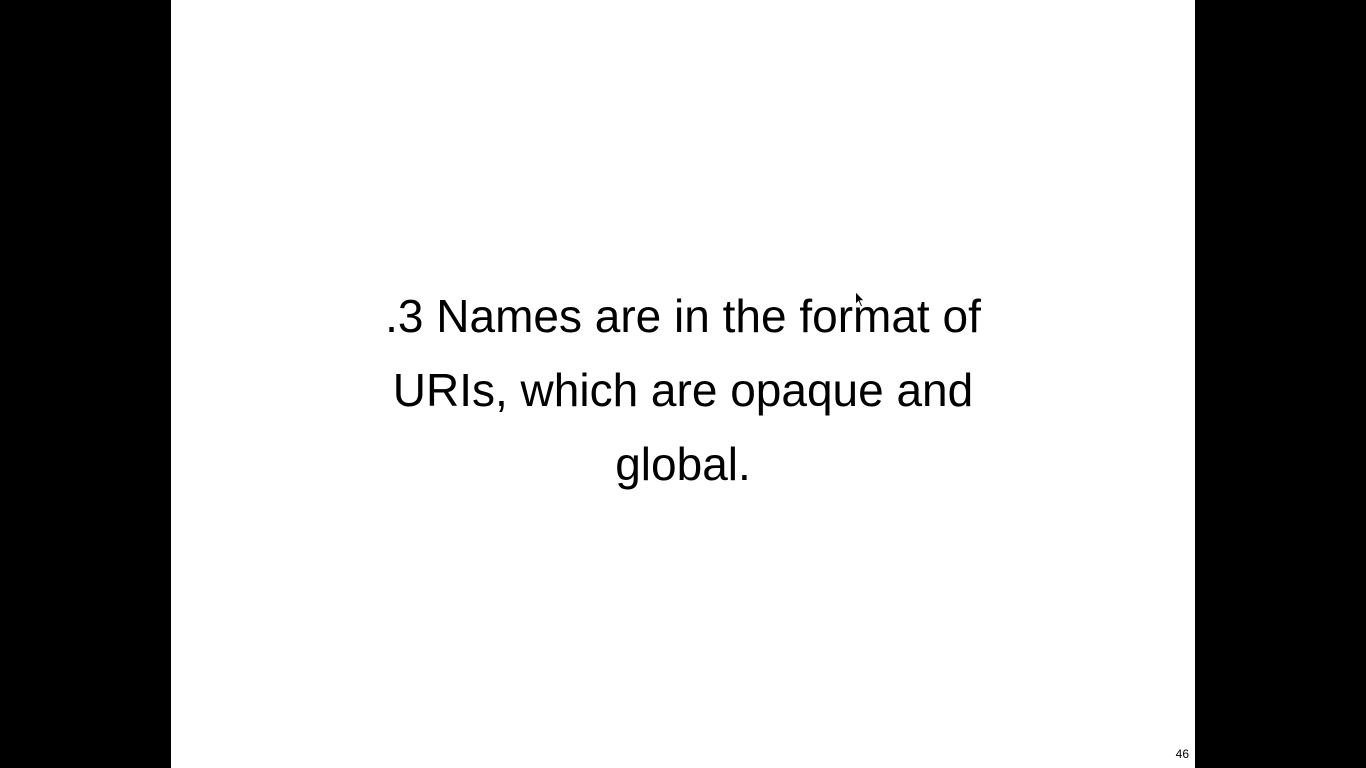 The image size is (1366, 768). I want to click on slide-text-line-2: URIs, which are opaque and, so click(683, 390).